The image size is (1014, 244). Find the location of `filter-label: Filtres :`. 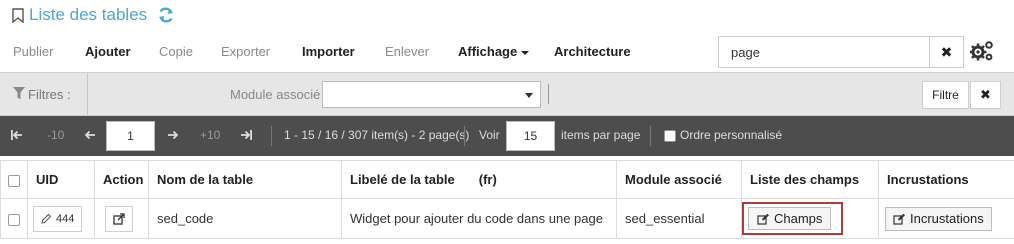

filter-label: Filtres : is located at coordinates (49, 94).